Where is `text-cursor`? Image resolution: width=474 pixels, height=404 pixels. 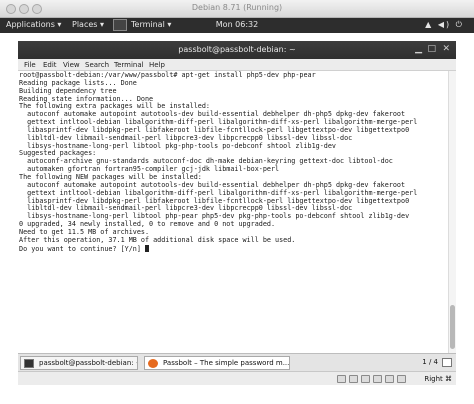 text-cursor is located at coordinates (146, 248).